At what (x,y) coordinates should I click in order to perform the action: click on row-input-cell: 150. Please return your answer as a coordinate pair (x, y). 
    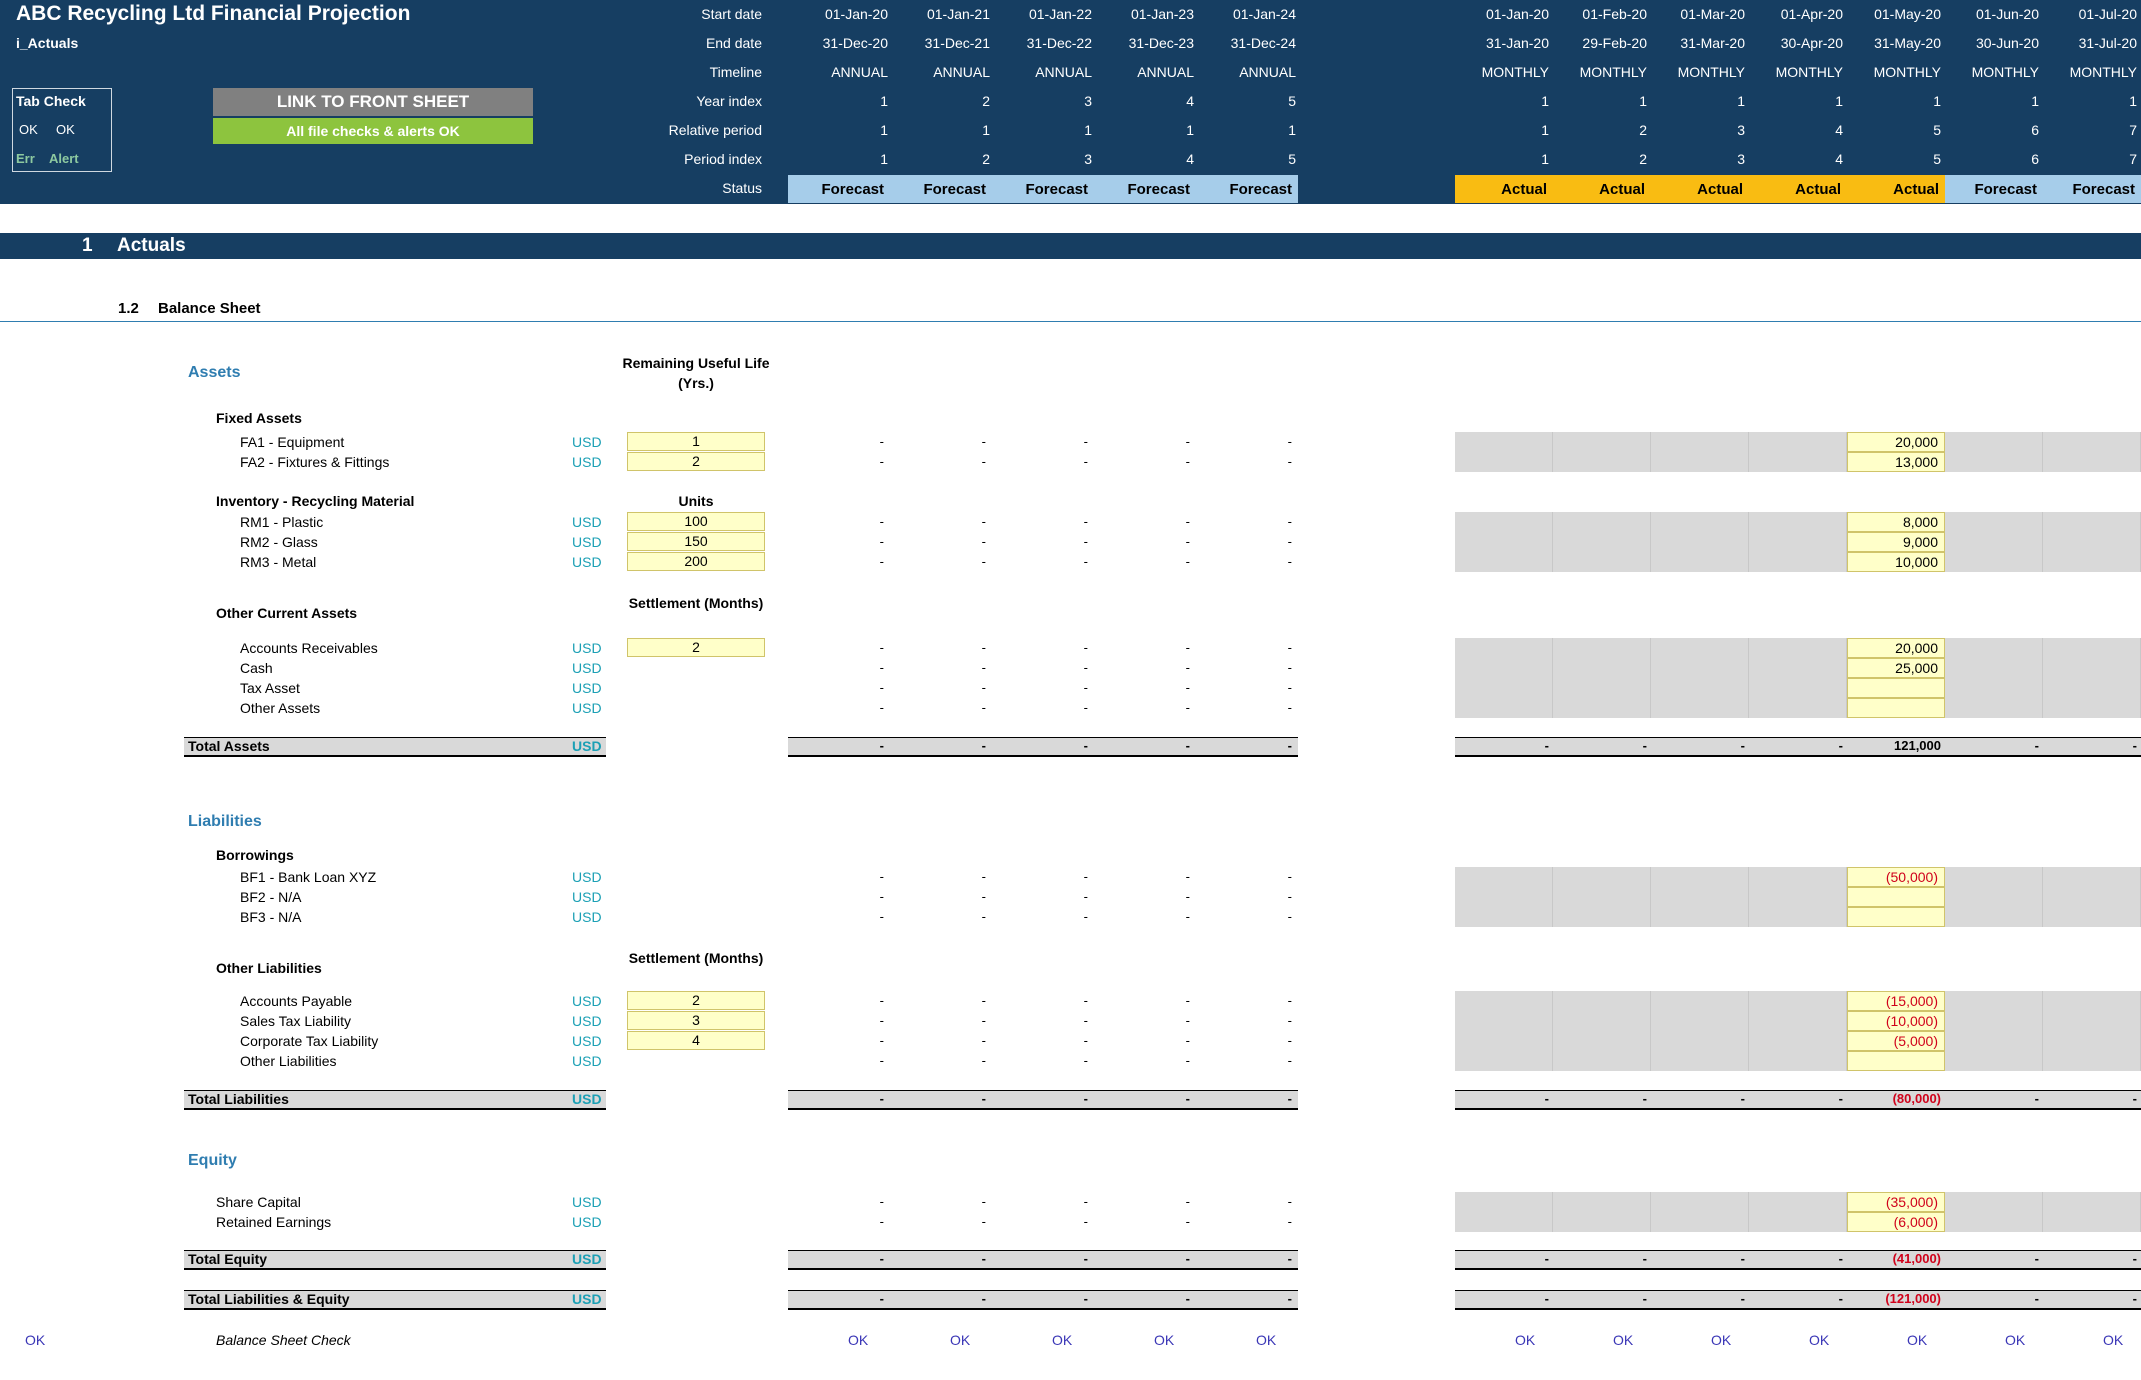
    Looking at the image, I should click on (696, 541).